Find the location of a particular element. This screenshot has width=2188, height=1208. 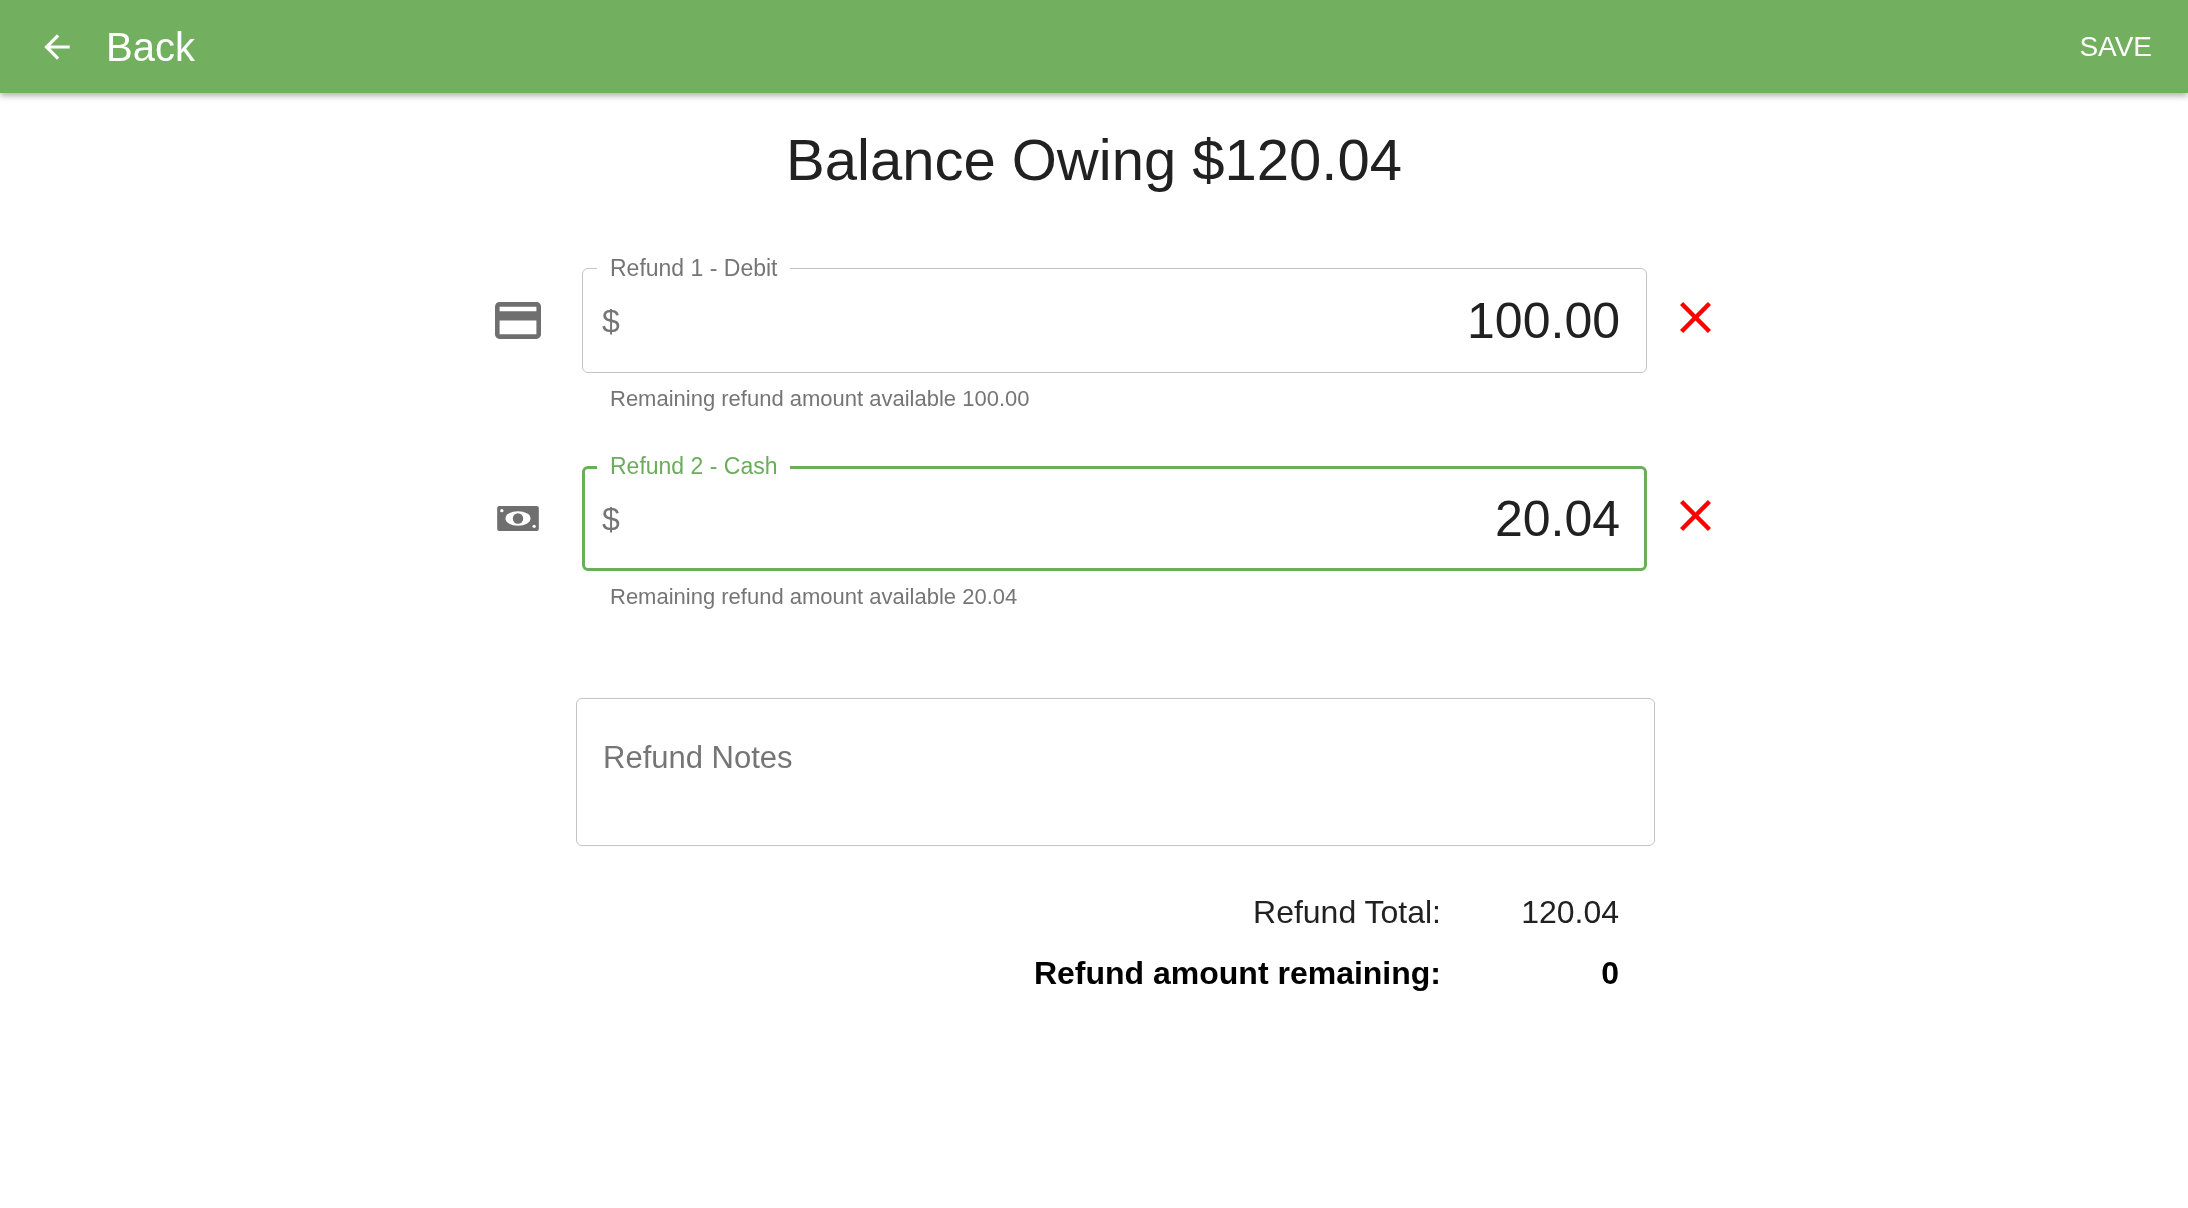

helper-text: Remaining refund amount available 20.04 is located at coordinates (814, 596).